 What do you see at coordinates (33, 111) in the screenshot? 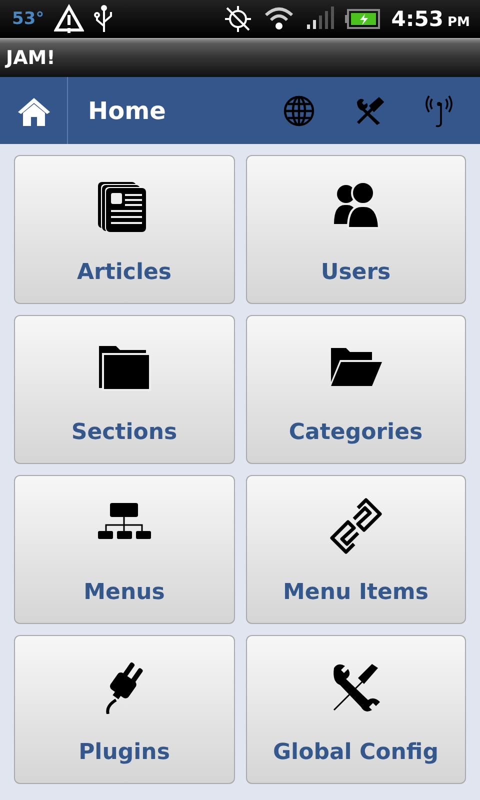
I see `home-icon` at bounding box center [33, 111].